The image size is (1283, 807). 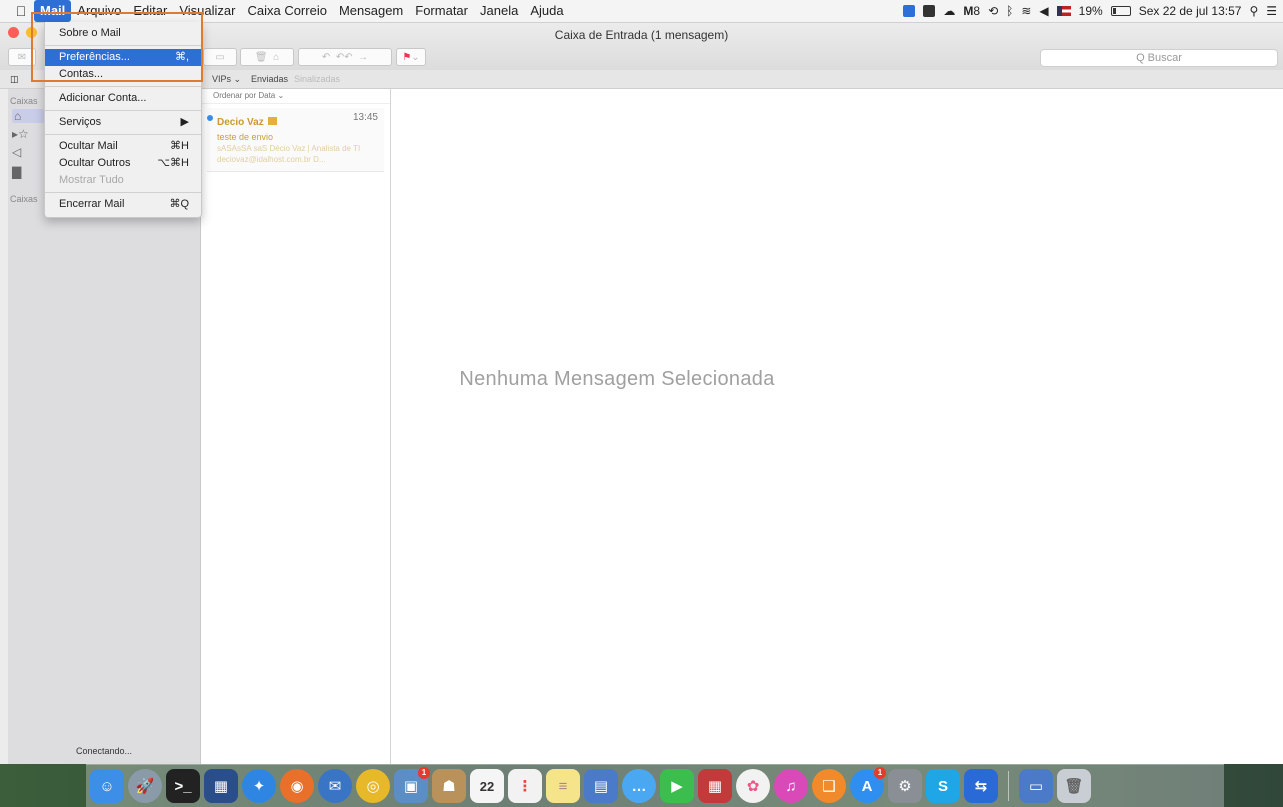 What do you see at coordinates (981, 786) in the screenshot?
I see `teamviewer-icon: ⇆` at bounding box center [981, 786].